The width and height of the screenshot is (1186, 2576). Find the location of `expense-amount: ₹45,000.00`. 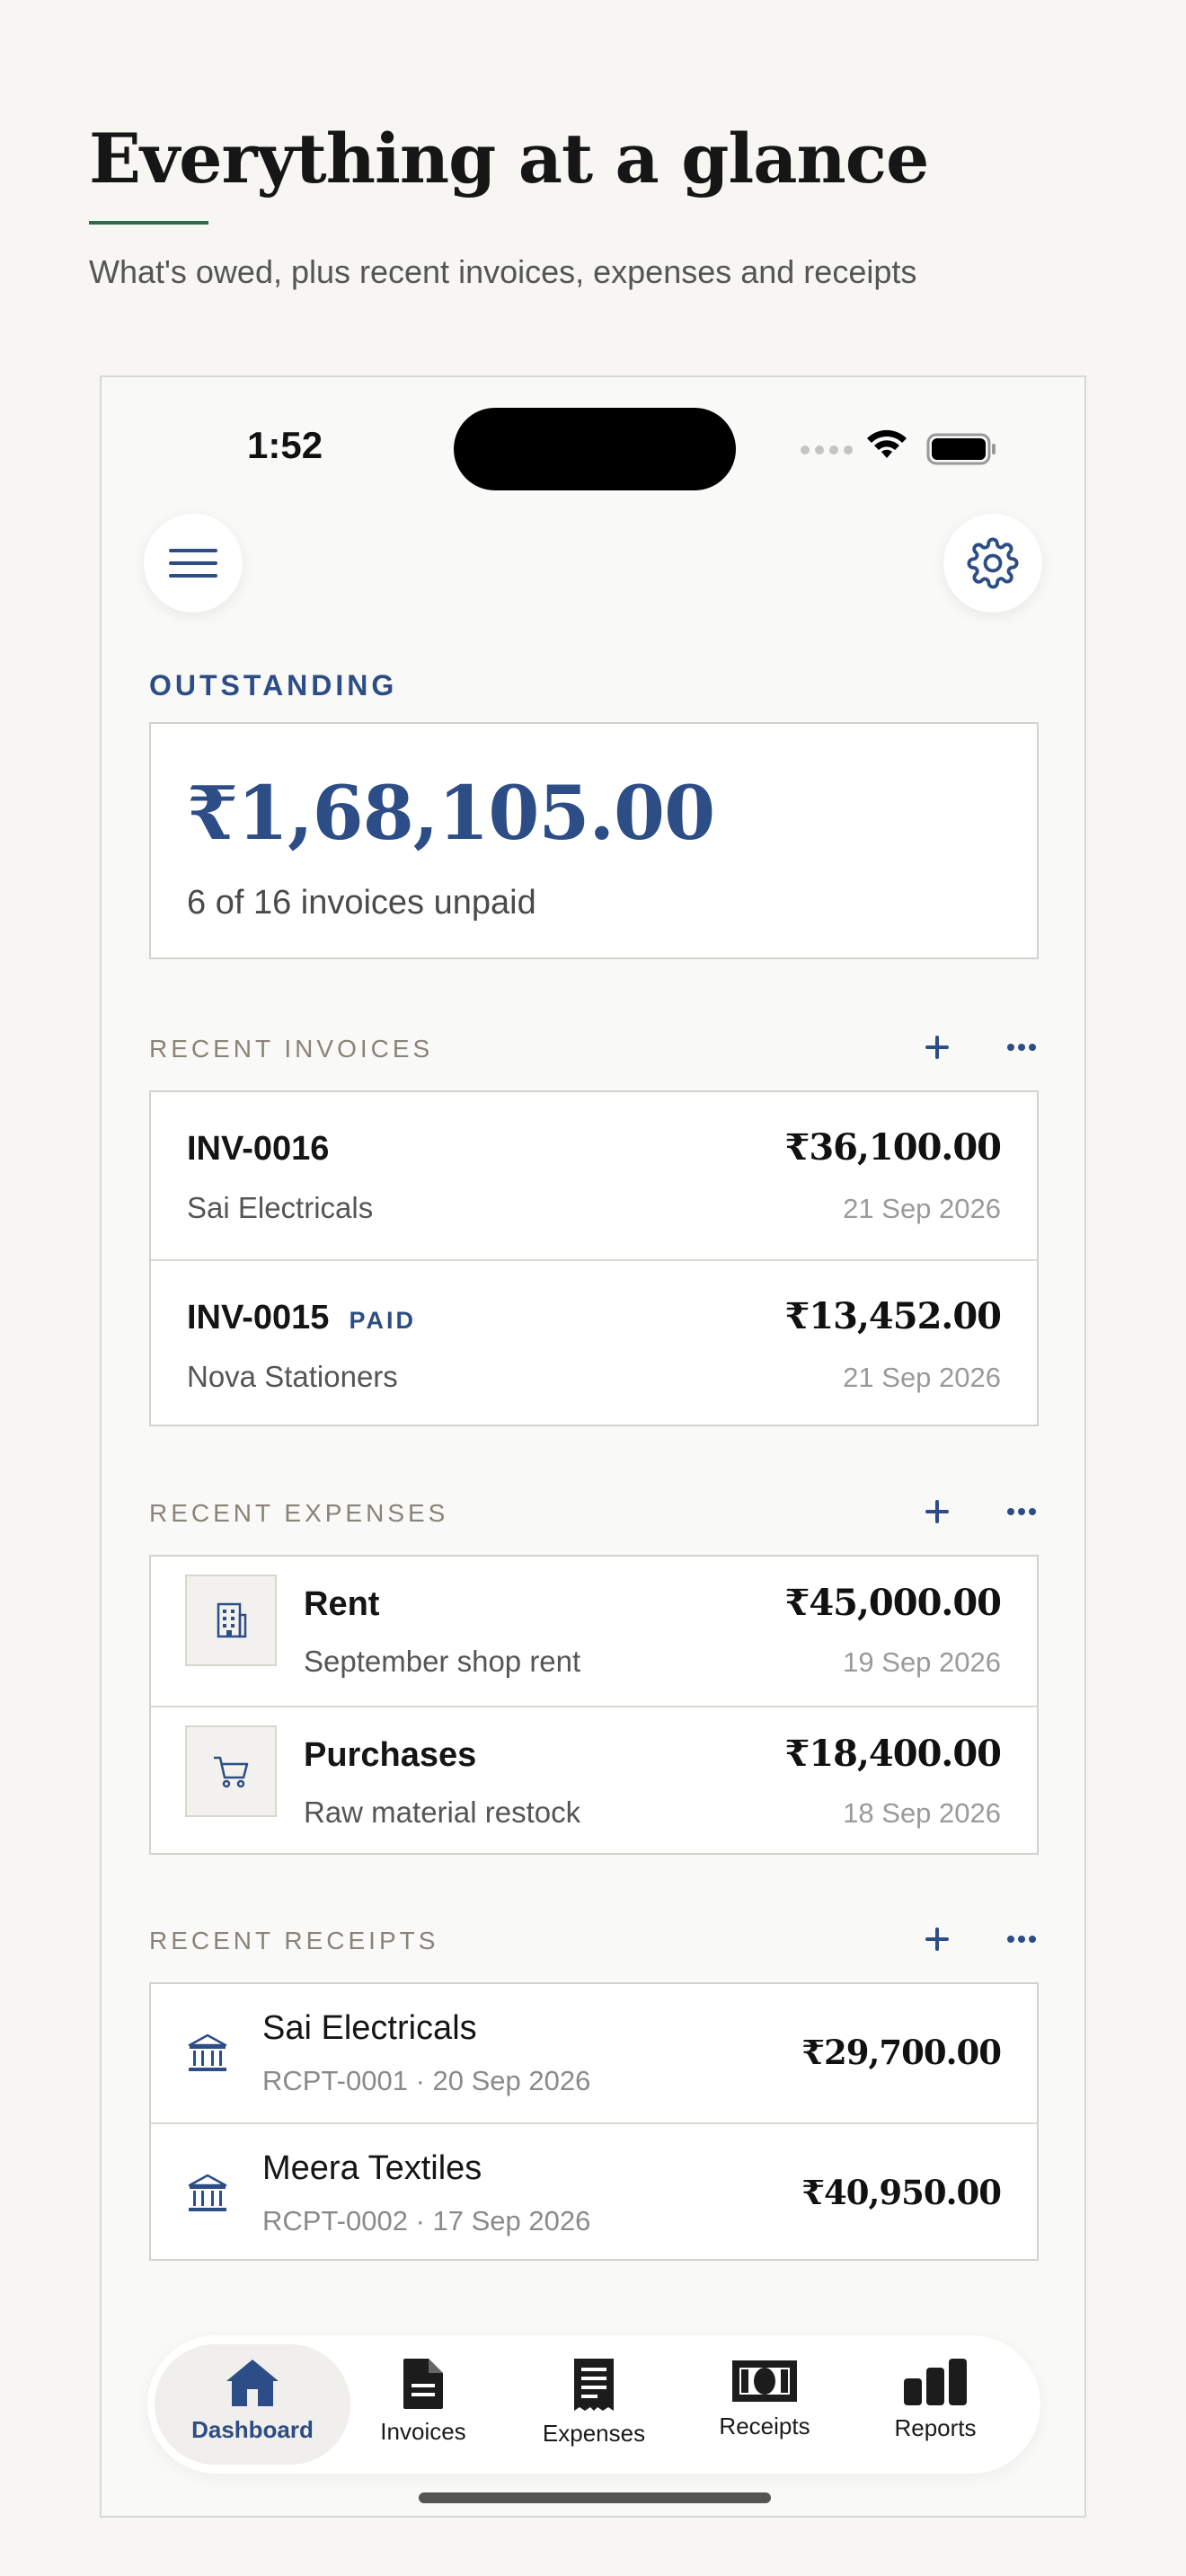

expense-amount: ₹45,000.00 is located at coordinates (893, 1603).